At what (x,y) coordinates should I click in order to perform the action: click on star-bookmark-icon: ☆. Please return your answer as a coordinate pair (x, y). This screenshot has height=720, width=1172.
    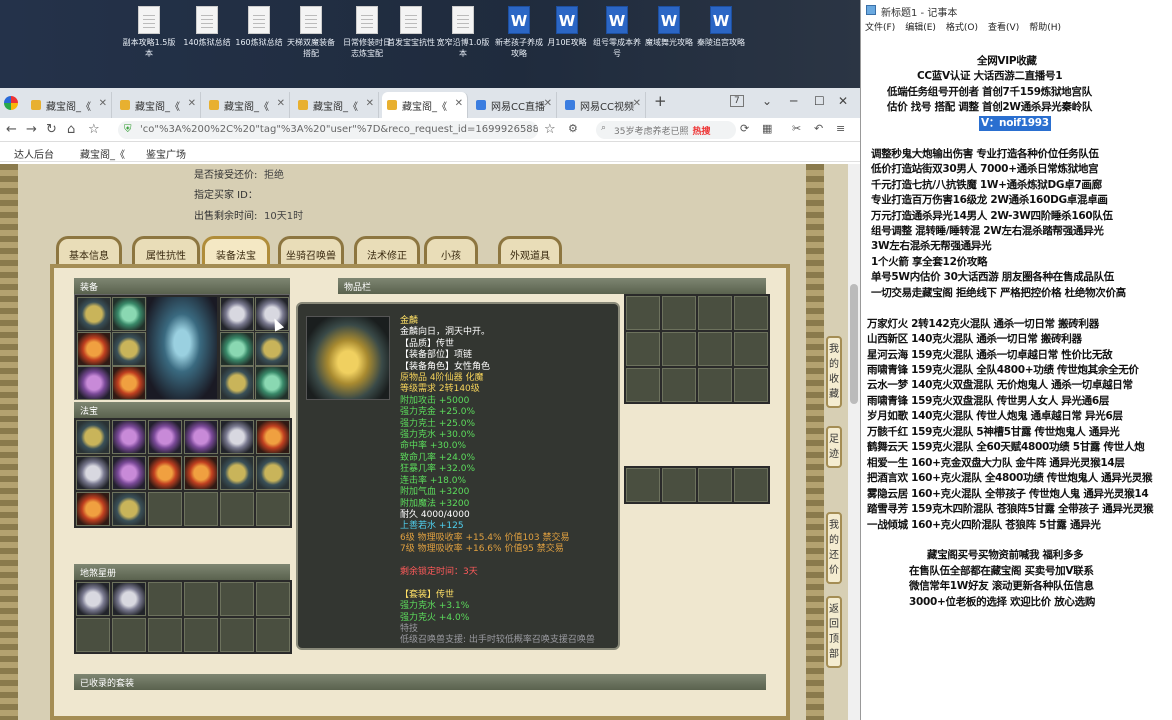
    Looking at the image, I should click on (94, 129).